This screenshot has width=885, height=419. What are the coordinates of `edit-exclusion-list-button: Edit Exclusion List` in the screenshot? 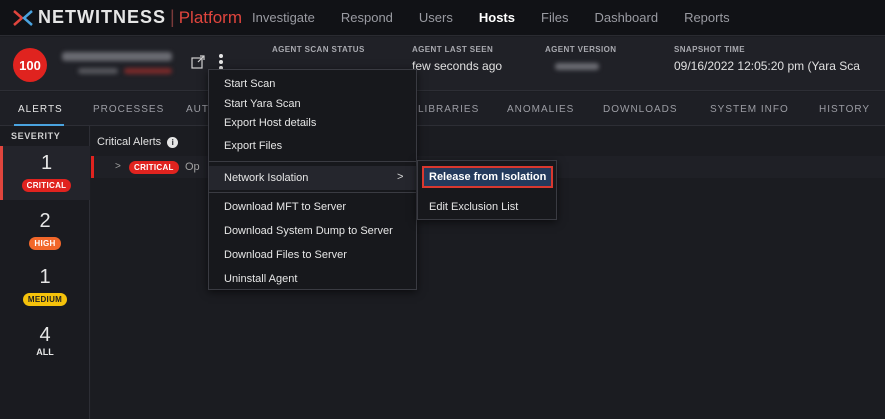 It's located at (473, 207).